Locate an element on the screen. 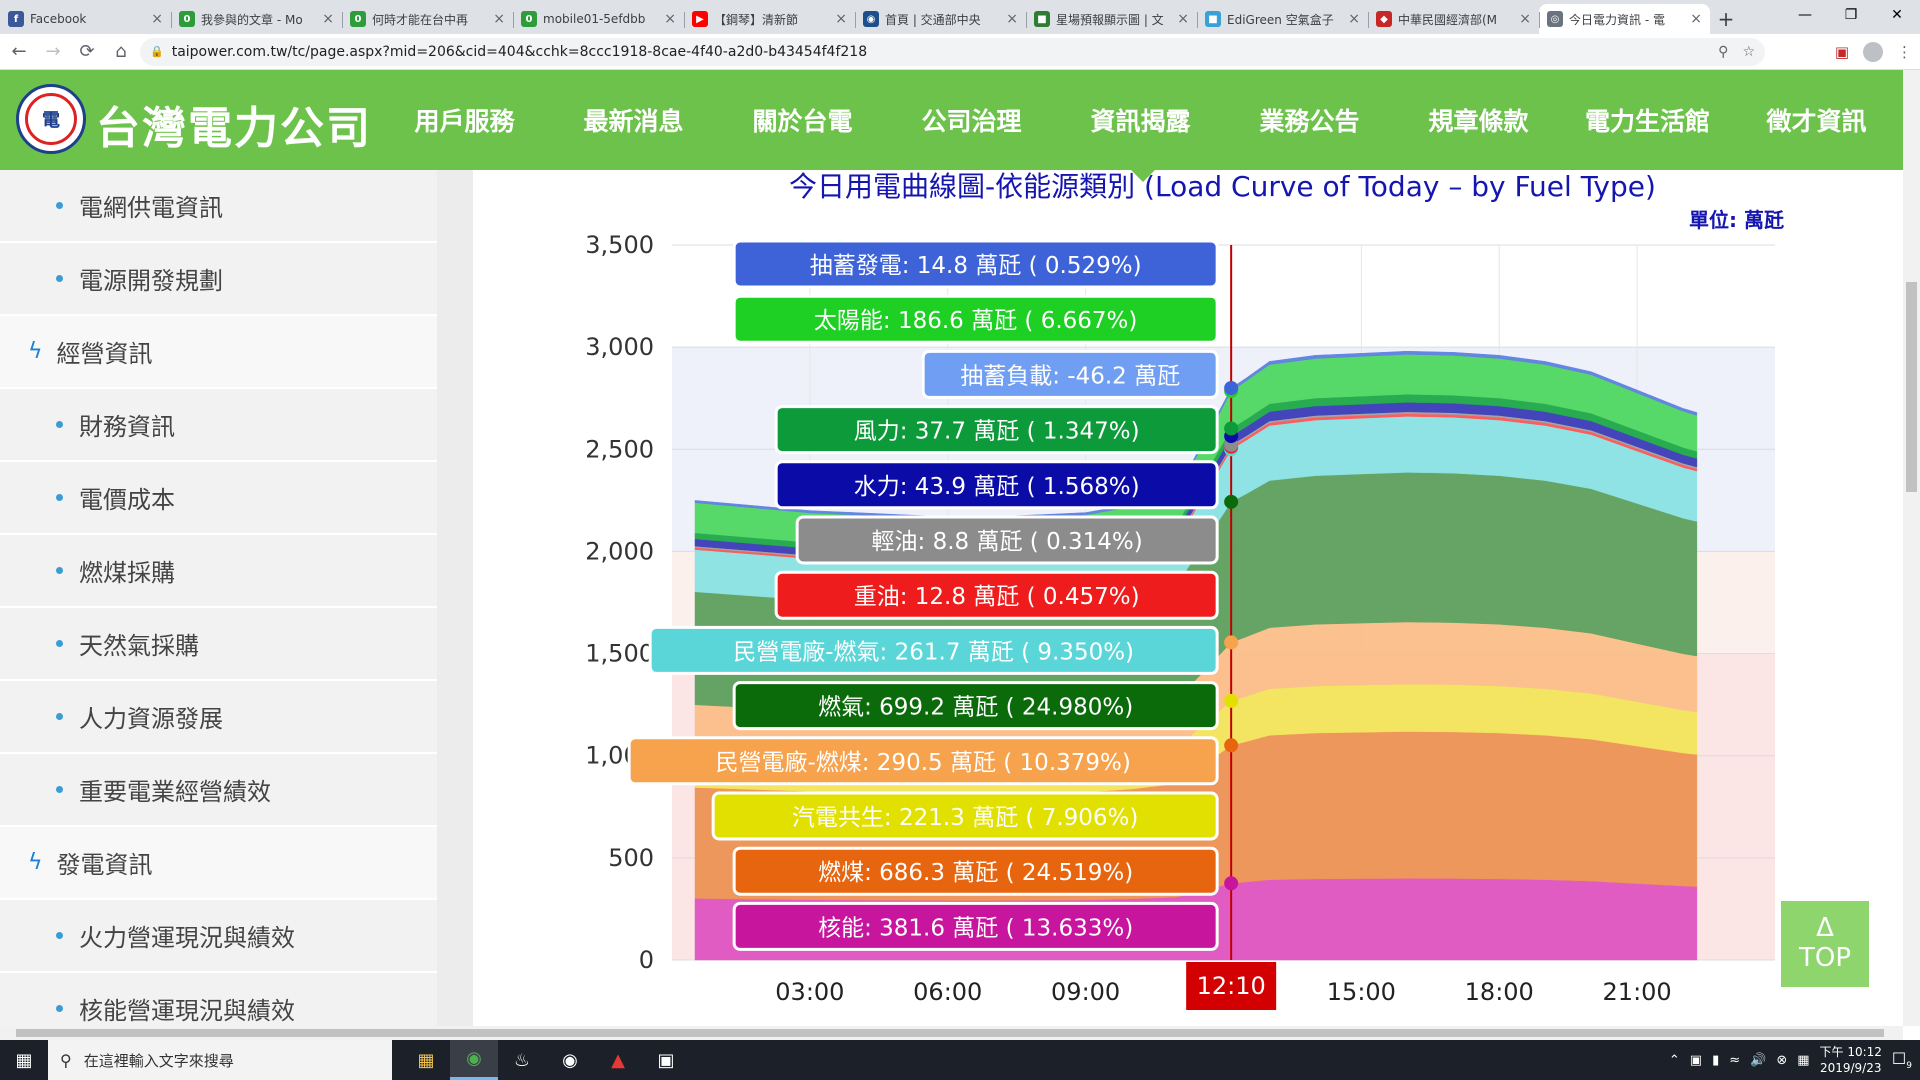  chrome-icon: ◉ is located at coordinates (474, 1060).